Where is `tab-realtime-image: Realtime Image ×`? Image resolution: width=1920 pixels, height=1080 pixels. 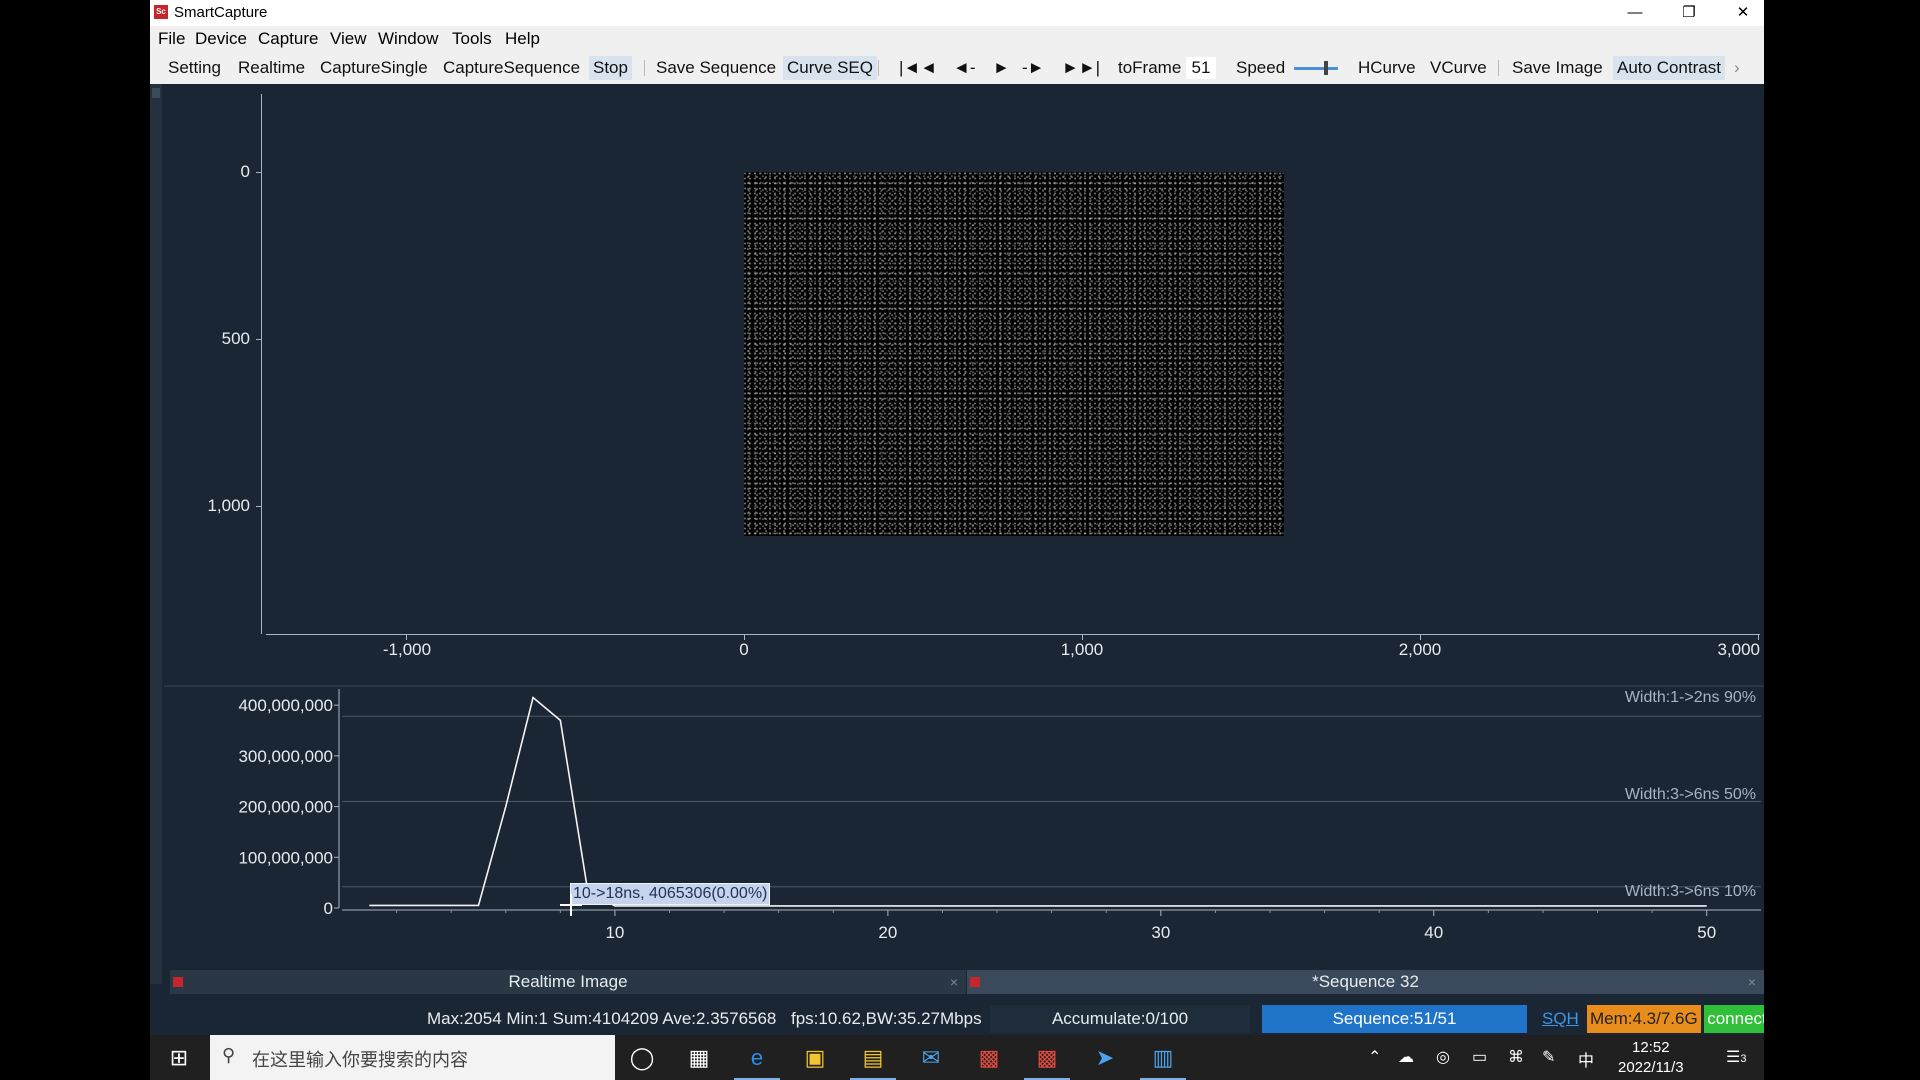
tab-realtime-image: Realtime Image × is located at coordinates (568, 982).